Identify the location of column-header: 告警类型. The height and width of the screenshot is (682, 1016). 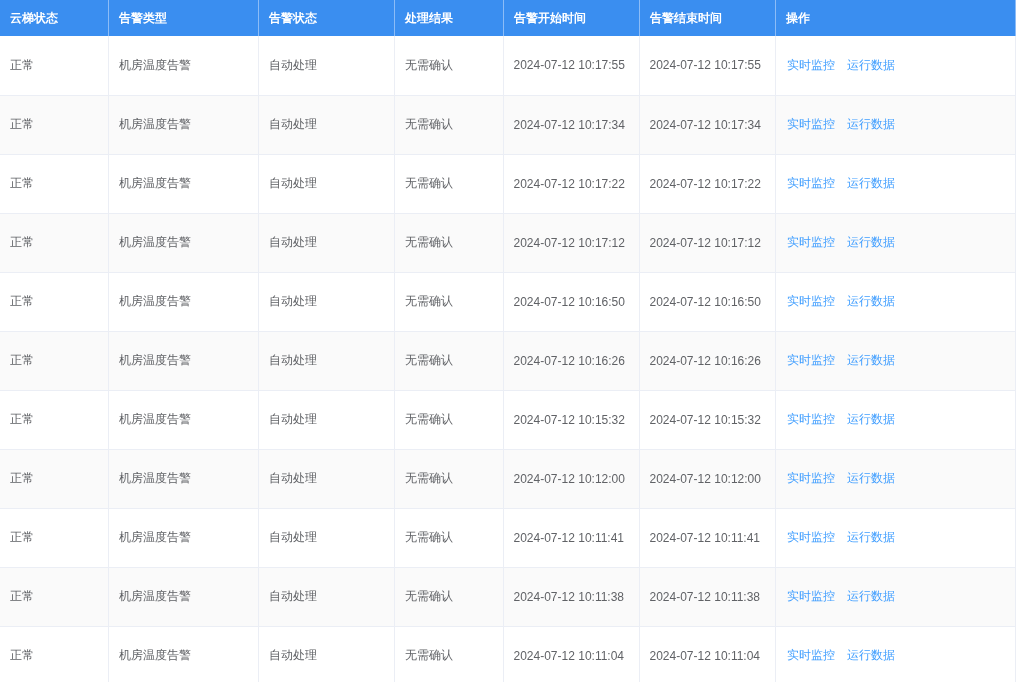
(183, 18).